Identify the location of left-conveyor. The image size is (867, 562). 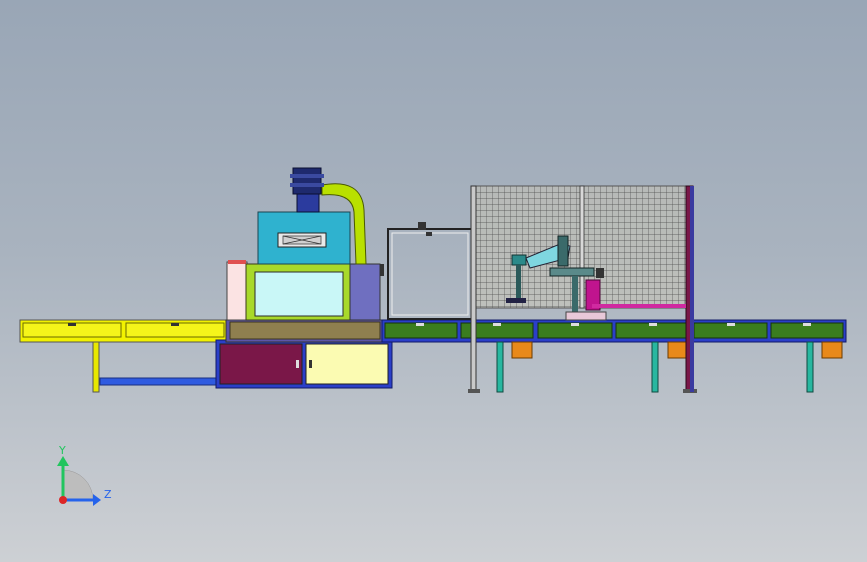
(123, 356).